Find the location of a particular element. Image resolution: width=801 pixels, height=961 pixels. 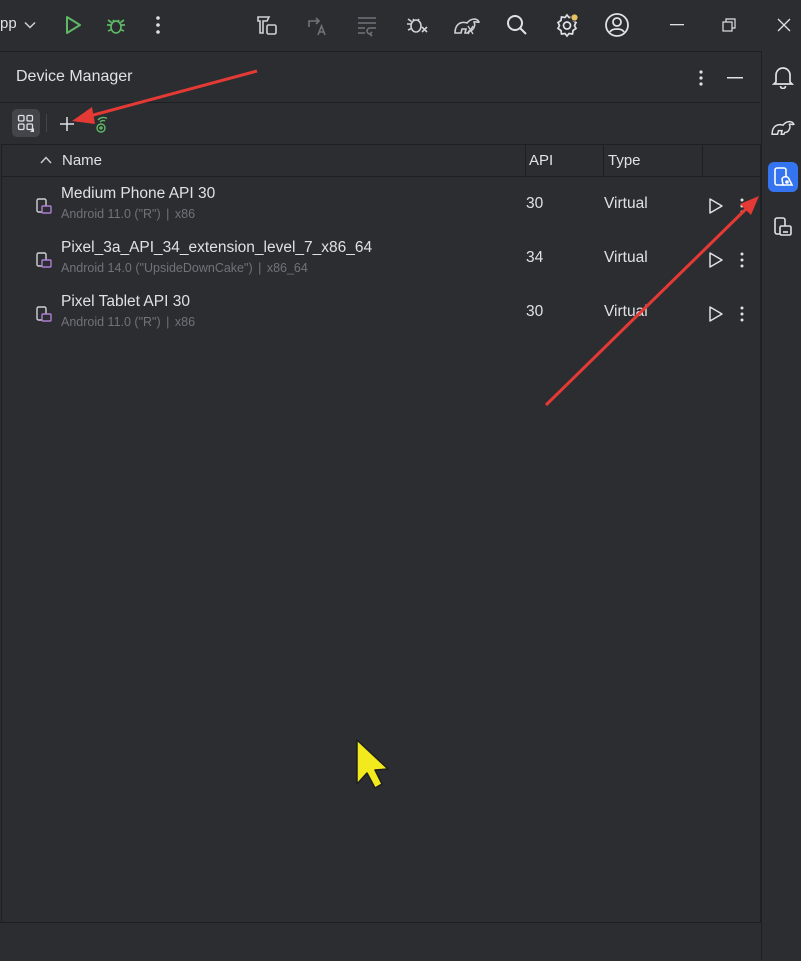

running-devices-icon is located at coordinates (783, 227).